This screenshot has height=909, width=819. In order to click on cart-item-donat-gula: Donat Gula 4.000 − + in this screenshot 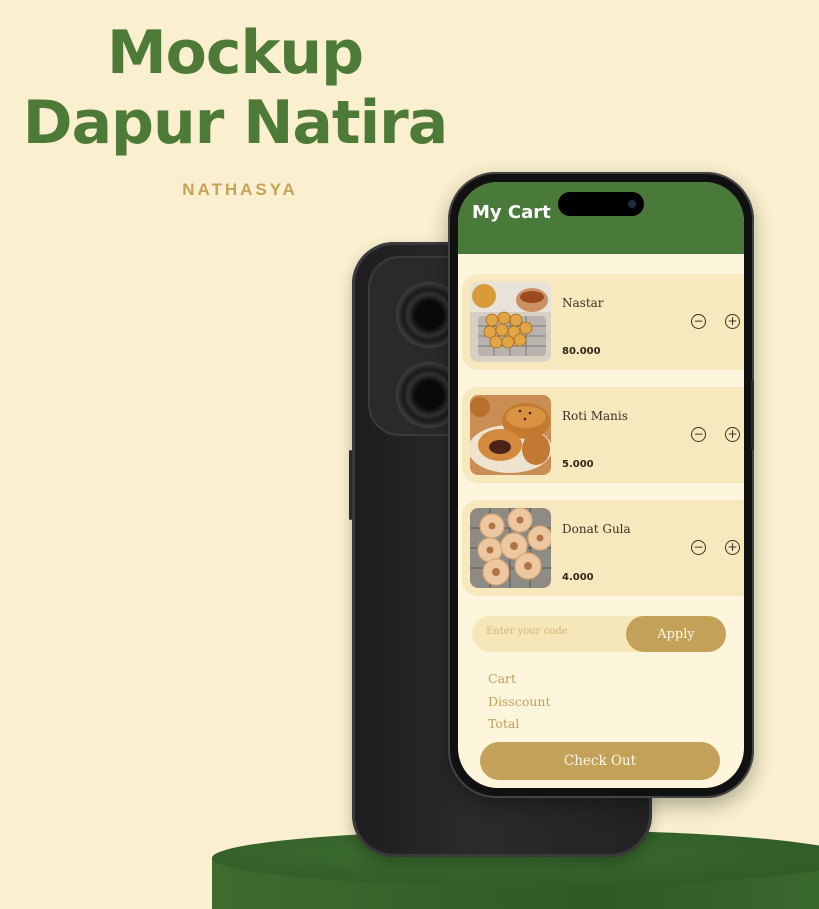, I will do `click(603, 548)`.